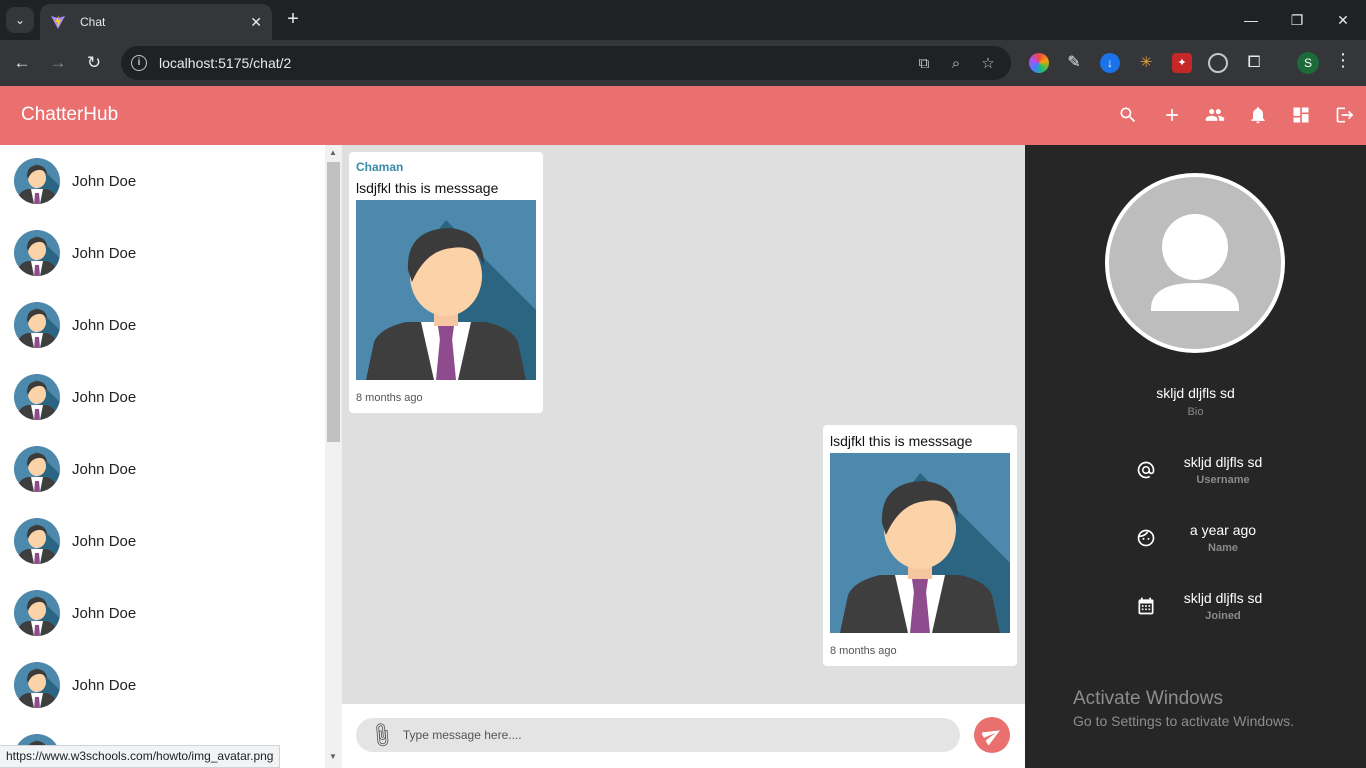 Image resolution: width=1366 pixels, height=768 pixels. I want to click on logout-icon, so click(1345, 115).